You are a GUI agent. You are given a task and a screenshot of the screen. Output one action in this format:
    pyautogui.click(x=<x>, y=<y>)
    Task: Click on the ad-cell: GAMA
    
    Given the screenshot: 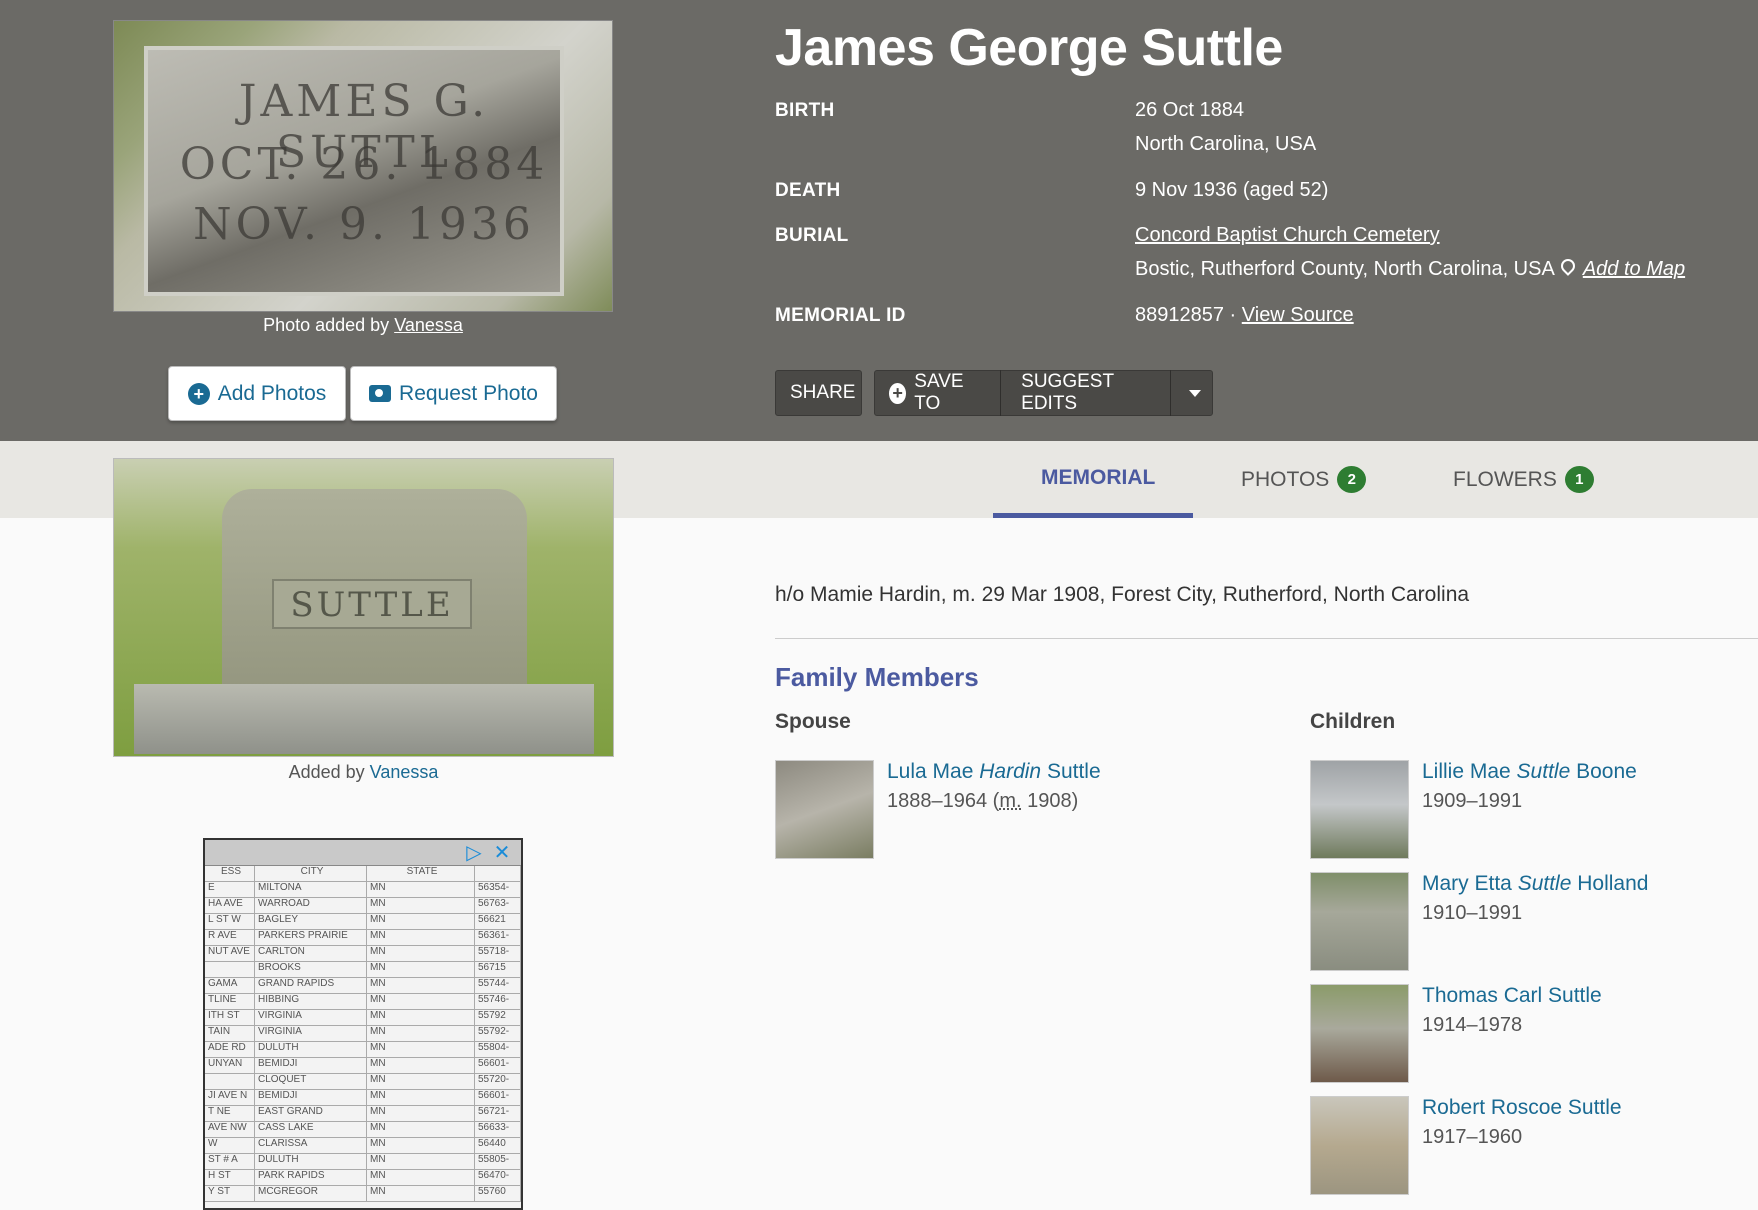 What is the action you would take?
    pyautogui.click(x=230, y=985)
    